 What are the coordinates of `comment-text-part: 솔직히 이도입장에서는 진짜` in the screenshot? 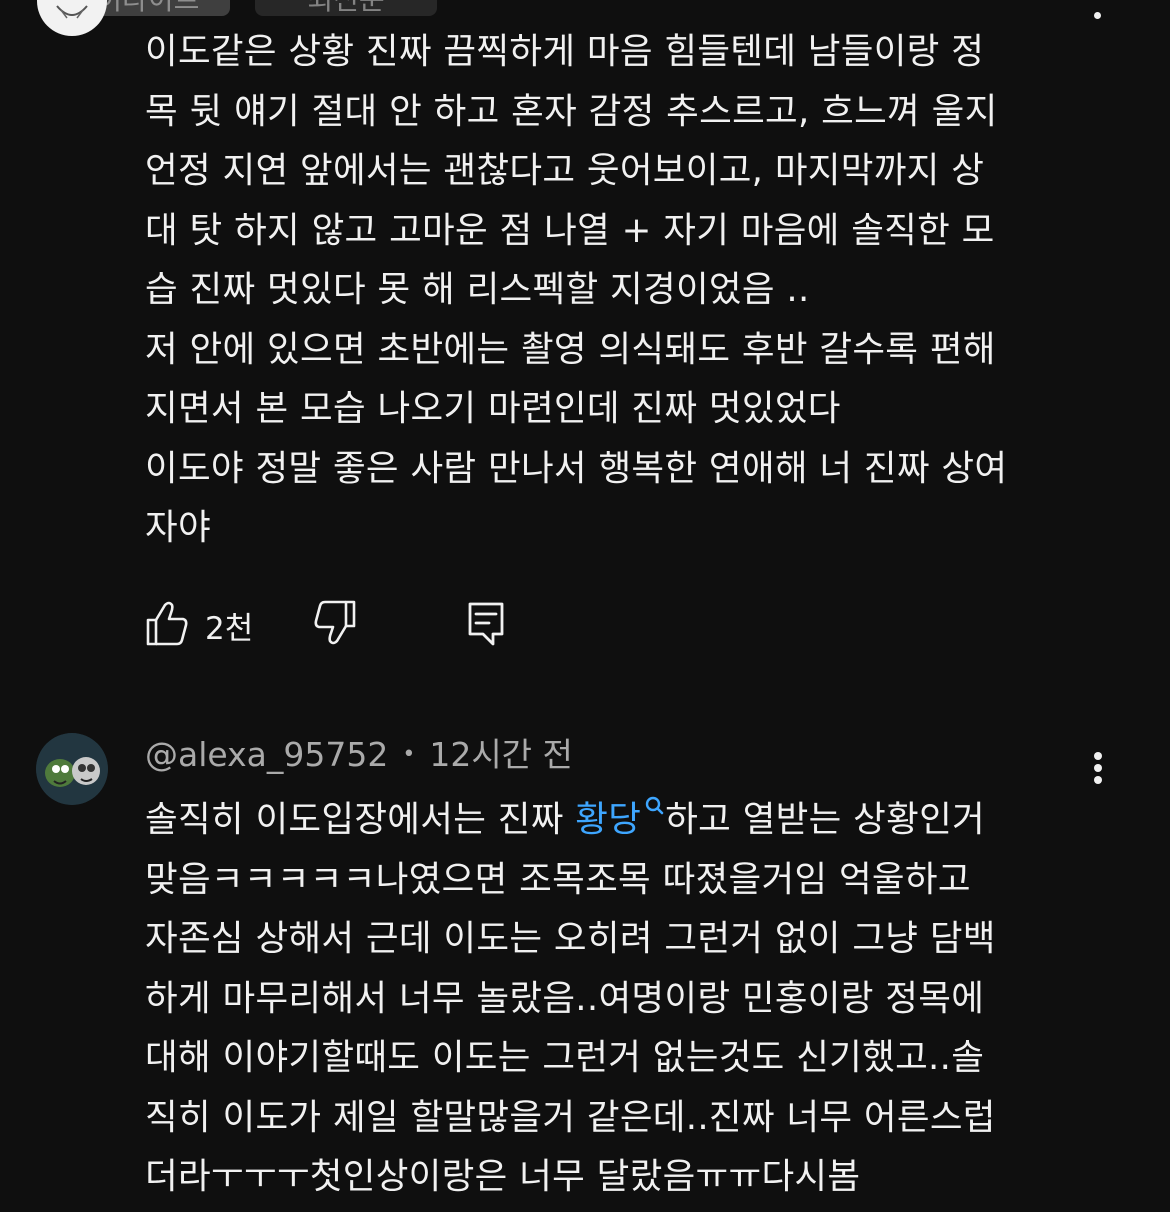 It's located at (360, 819).